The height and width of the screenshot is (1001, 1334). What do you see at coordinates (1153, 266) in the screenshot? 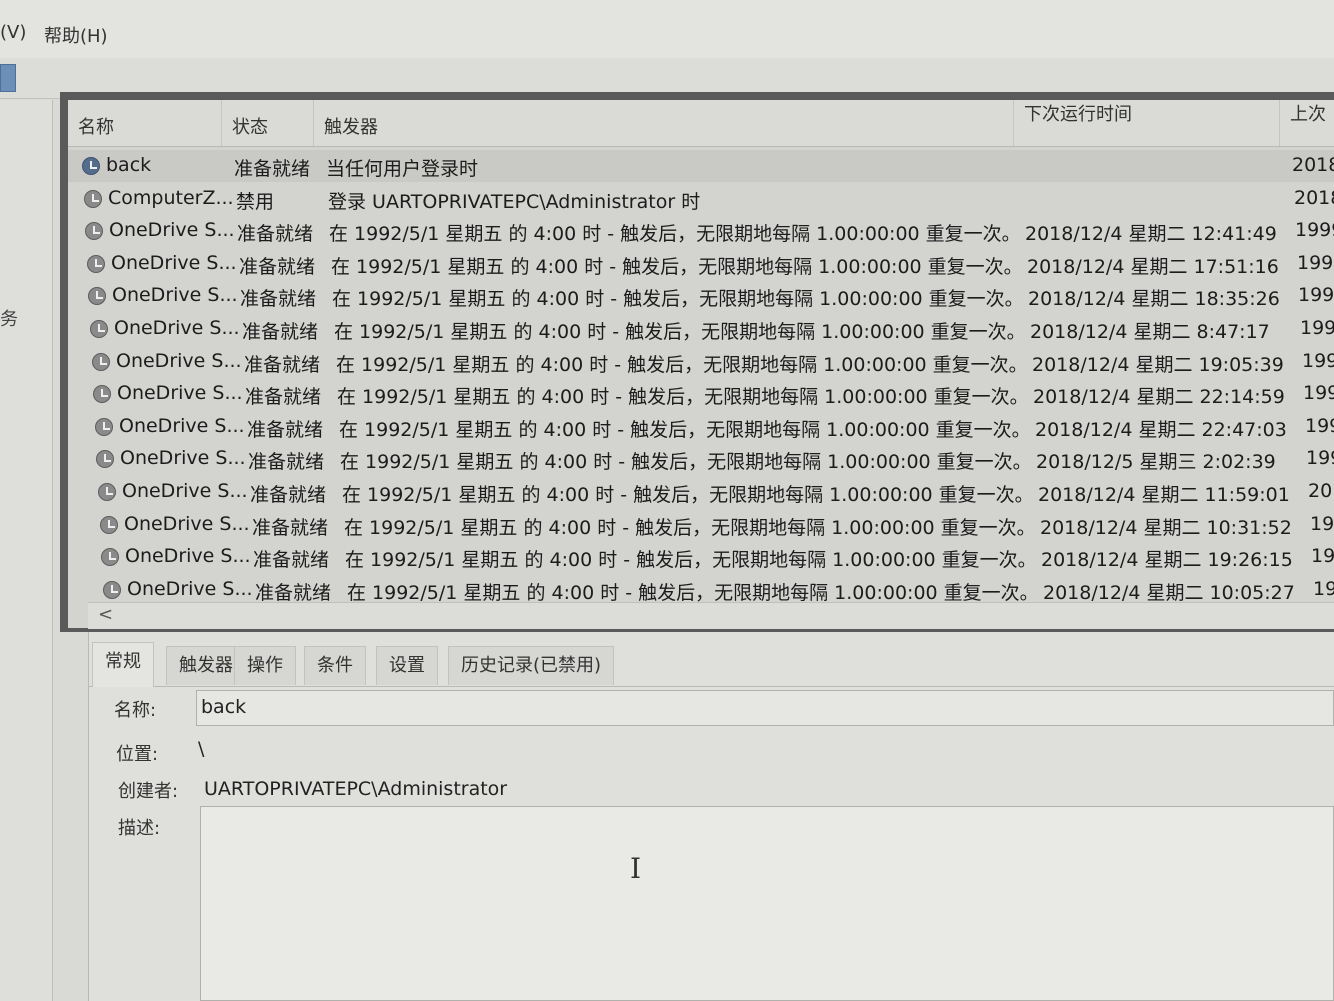
I see `task-next-run-cell: 2018/12/4 星期二 17:51:16` at bounding box center [1153, 266].